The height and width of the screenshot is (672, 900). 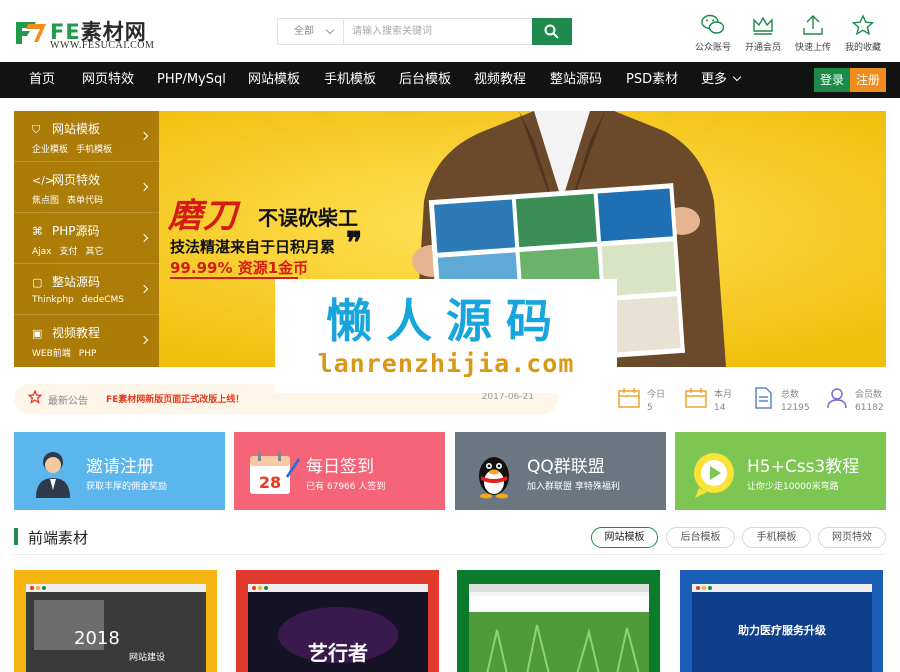 I want to click on calendar-today-icon, so click(x=629, y=398).